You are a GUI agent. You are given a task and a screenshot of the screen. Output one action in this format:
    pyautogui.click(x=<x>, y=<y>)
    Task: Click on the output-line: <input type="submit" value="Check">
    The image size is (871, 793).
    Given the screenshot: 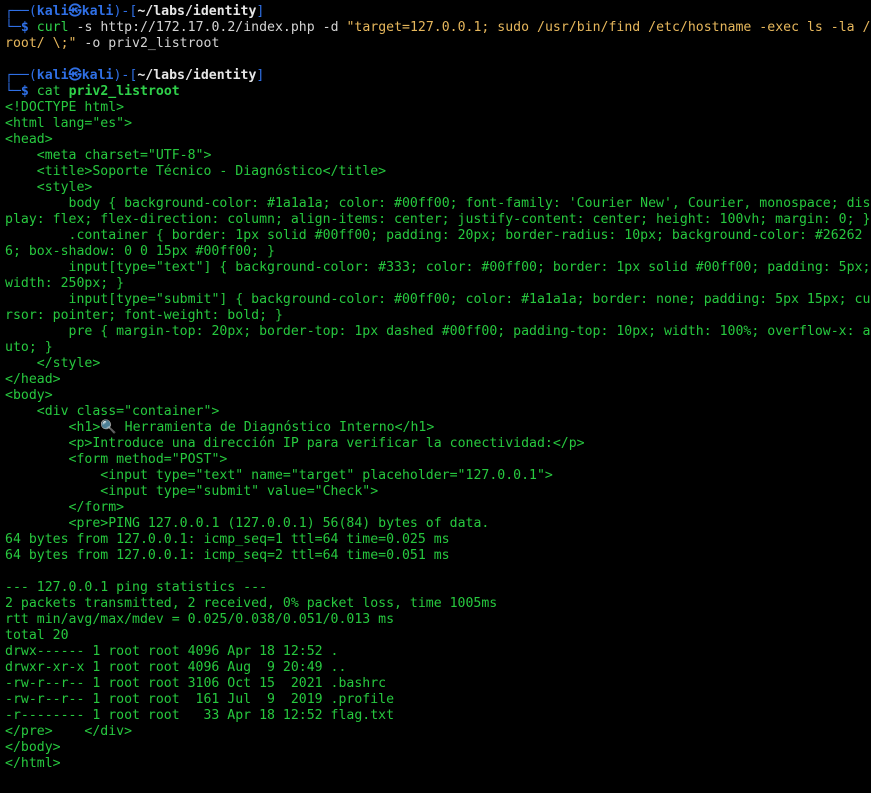 What is the action you would take?
    pyautogui.click(x=192, y=491)
    